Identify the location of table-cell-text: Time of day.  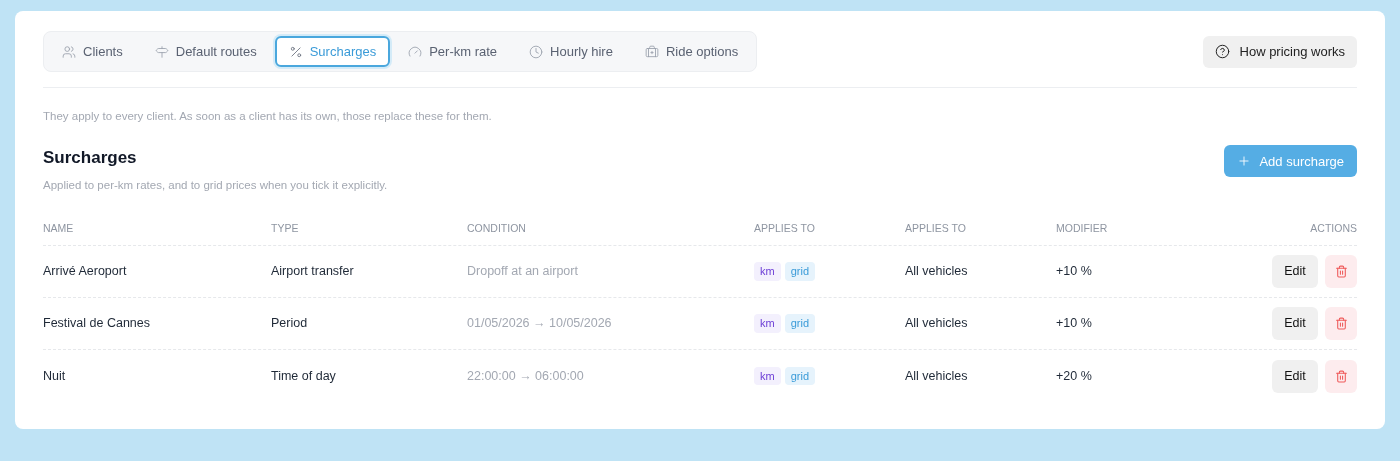
(304, 376).